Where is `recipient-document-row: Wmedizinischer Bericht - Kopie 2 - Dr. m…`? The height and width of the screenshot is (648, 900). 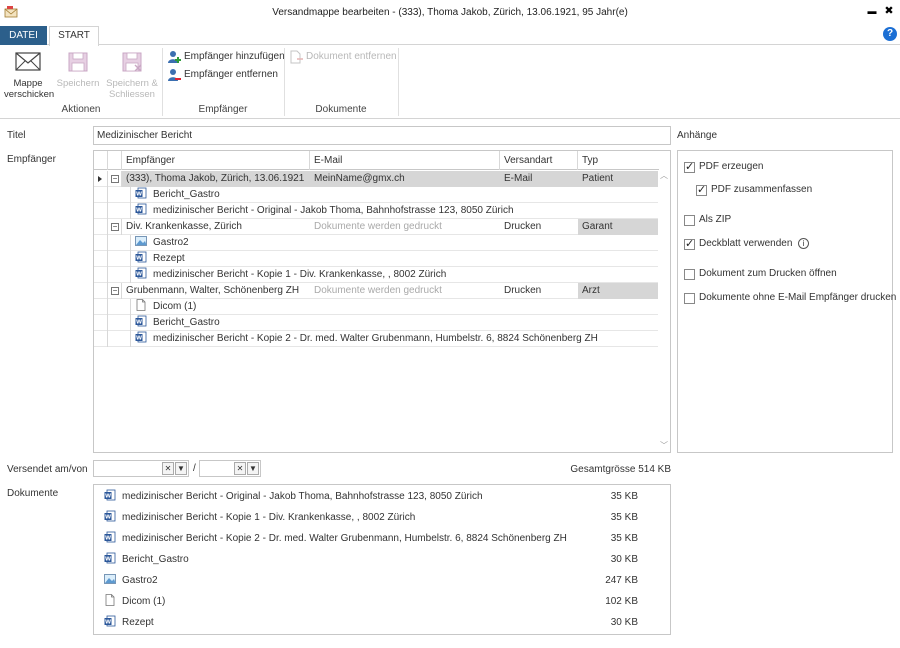
recipient-document-row: Wmedizinischer Bericht - Kopie 2 - Dr. m… is located at coordinates (376, 339).